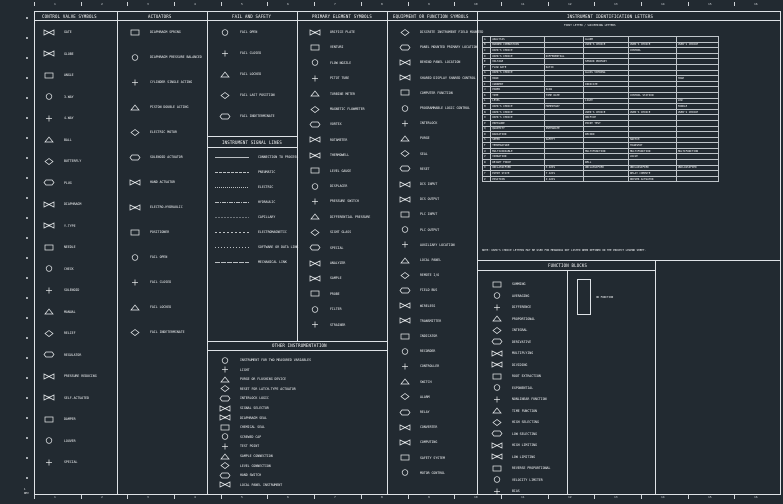 The image size is (783, 504). What do you see at coordinates (425, 168) in the screenshot?
I see `equipment-label: RESET` at bounding box center [425, 168].